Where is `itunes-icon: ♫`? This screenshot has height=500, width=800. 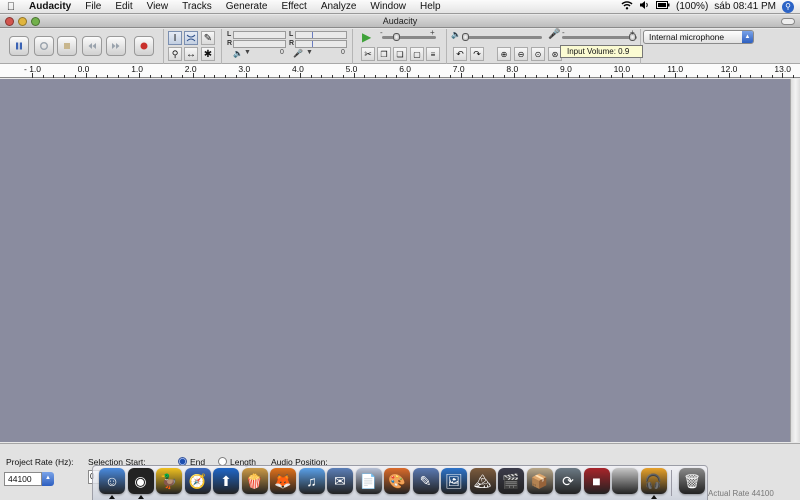 itunes-icon: ♫ is located at coordinates (311, 481).